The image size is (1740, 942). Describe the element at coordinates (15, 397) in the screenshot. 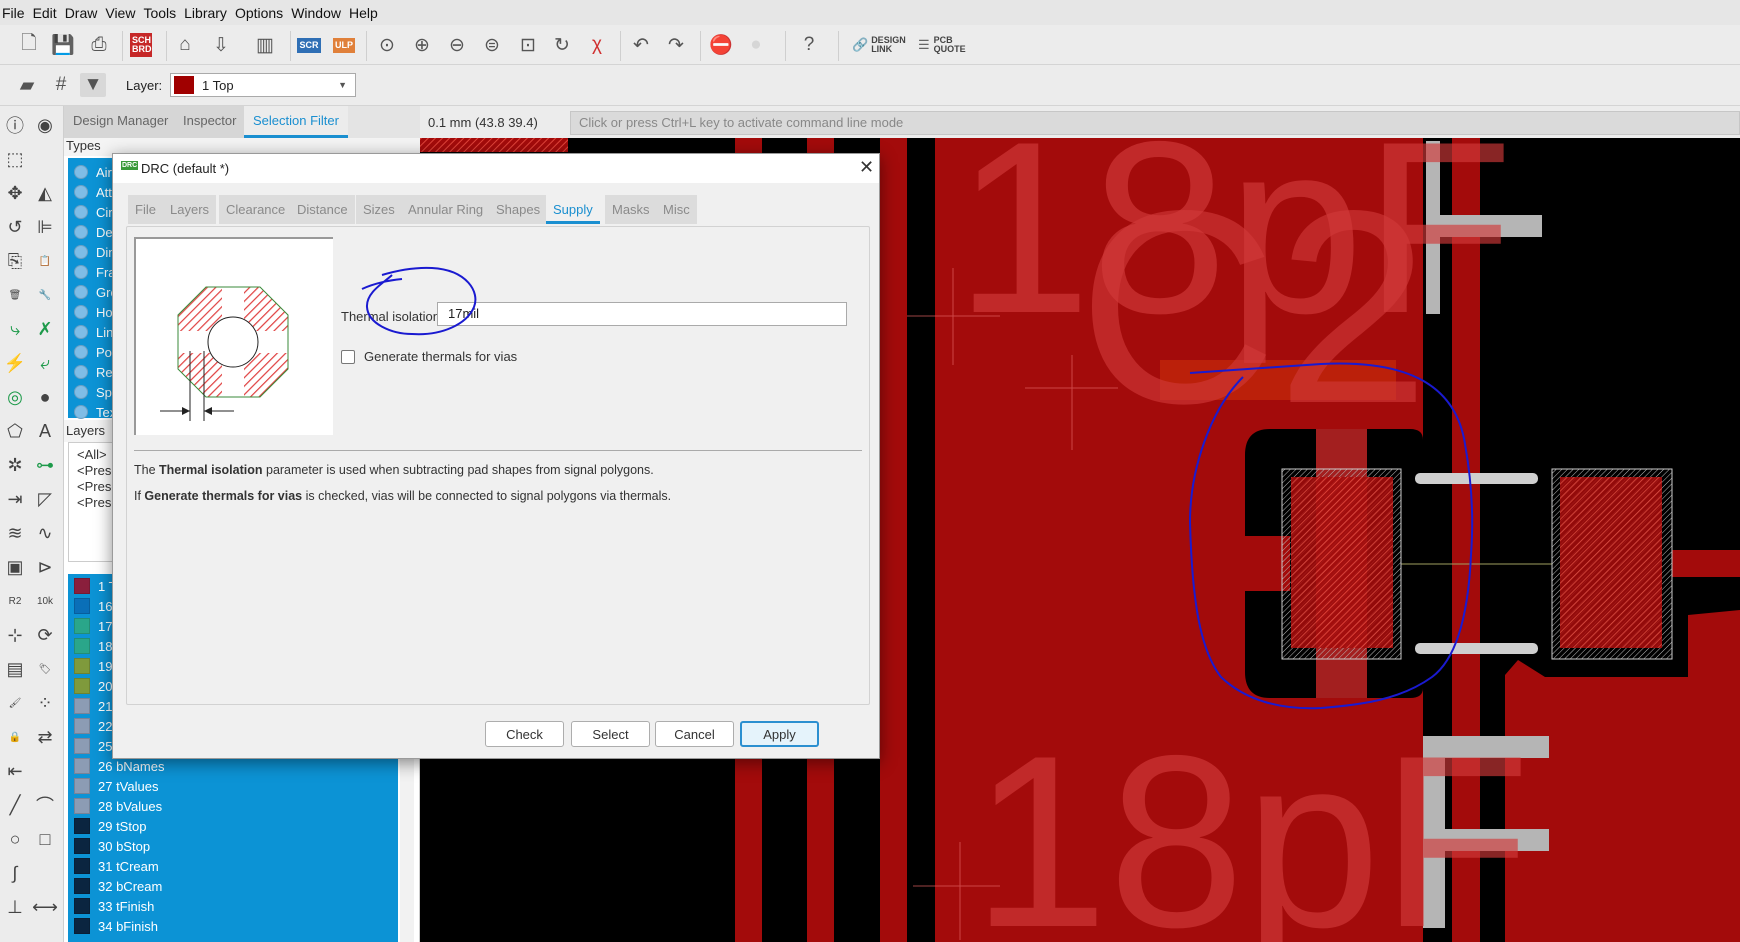

I see `via-icon: ◎` at that location.